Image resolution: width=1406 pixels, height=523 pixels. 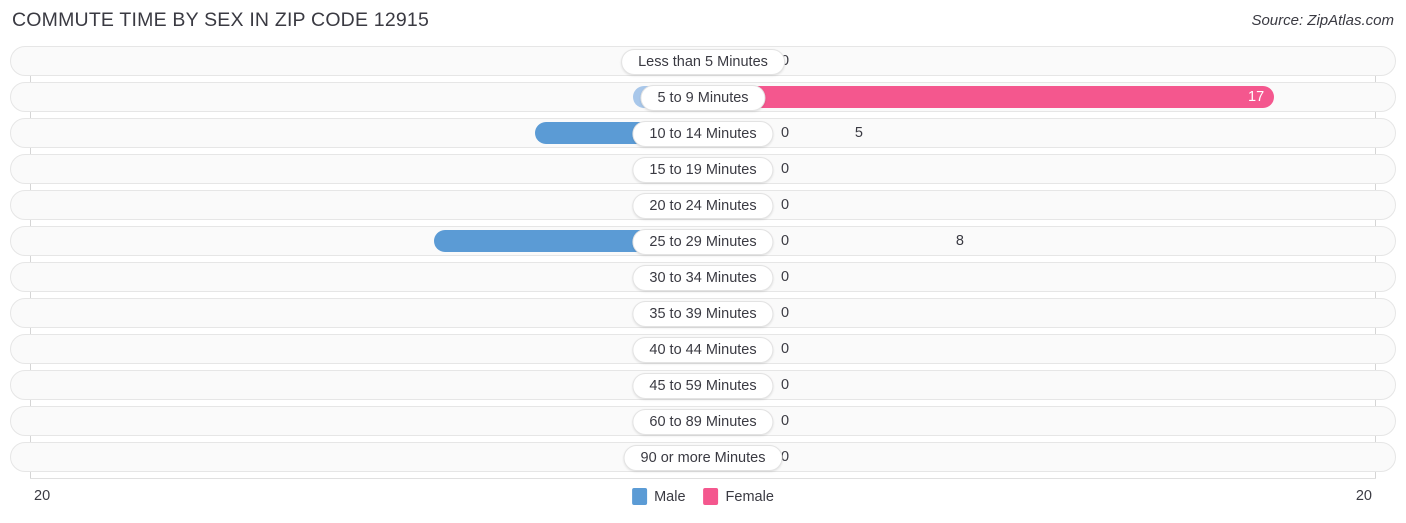 I want to click on table-row: 0045 to 59 Minutes, so click(x=703, y=385).